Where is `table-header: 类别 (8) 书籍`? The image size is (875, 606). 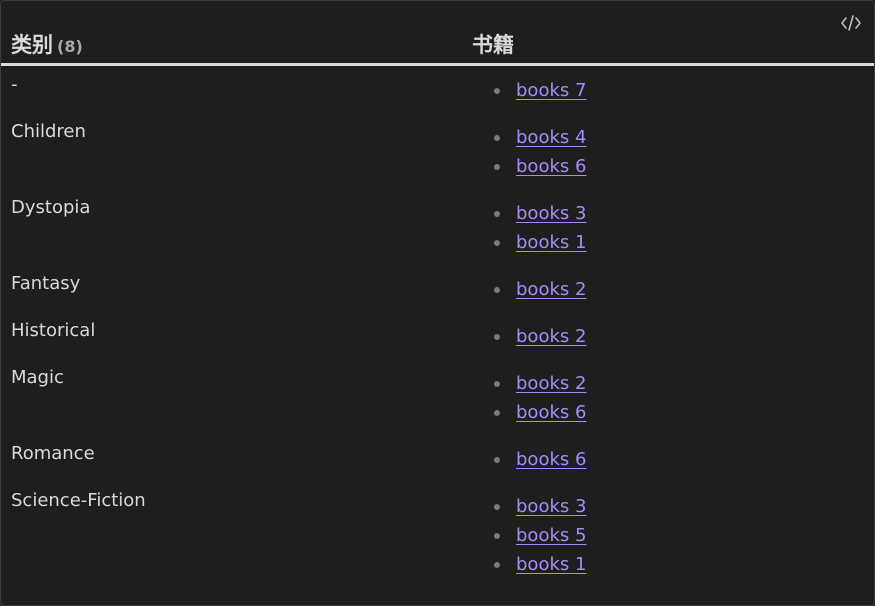 table-header: 类别 (8) 书籍 is located at coordinates (437, 33).